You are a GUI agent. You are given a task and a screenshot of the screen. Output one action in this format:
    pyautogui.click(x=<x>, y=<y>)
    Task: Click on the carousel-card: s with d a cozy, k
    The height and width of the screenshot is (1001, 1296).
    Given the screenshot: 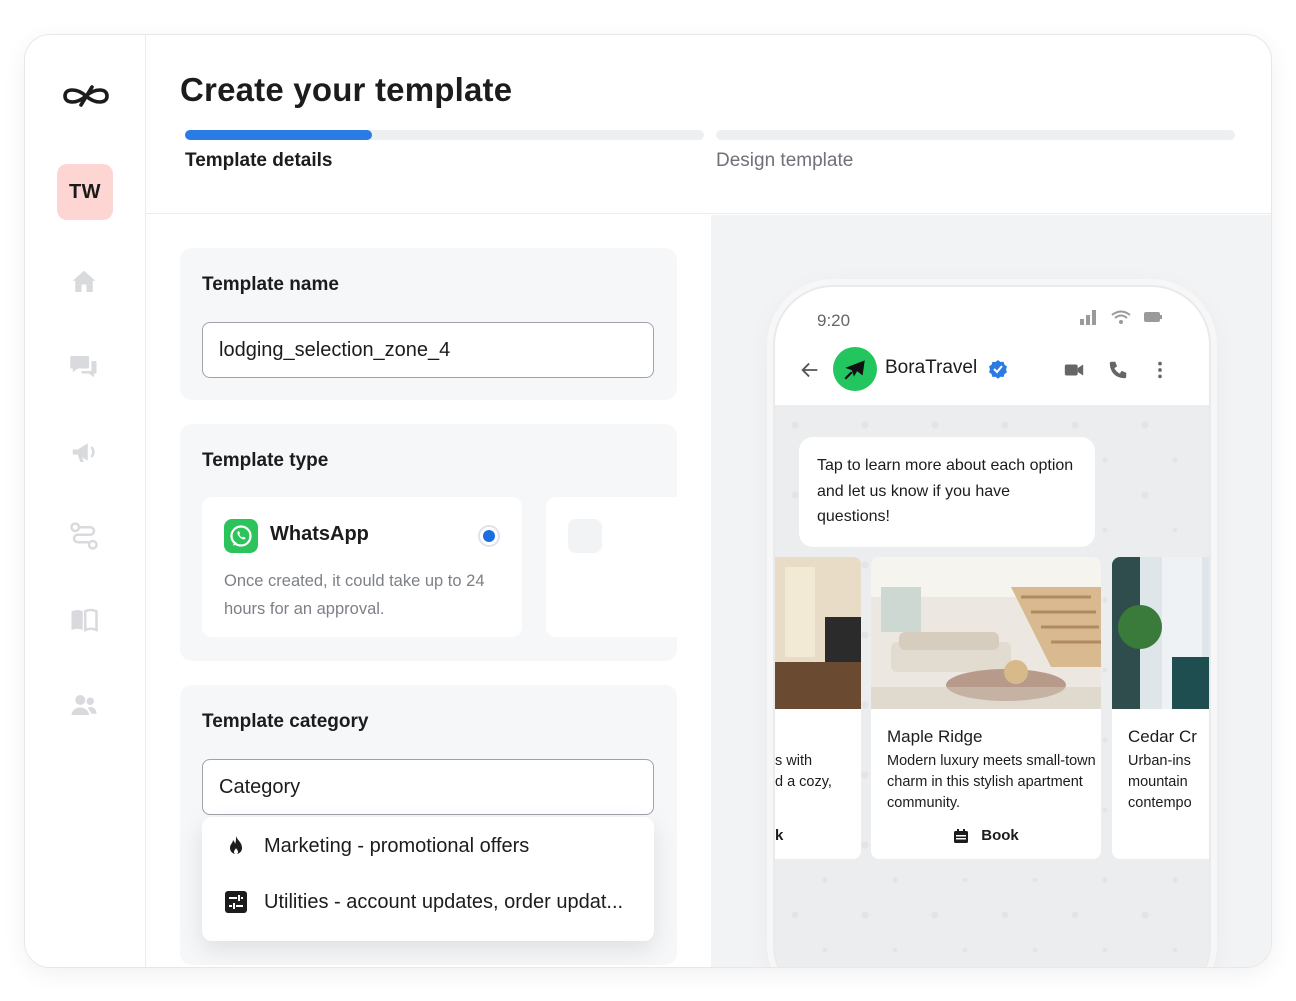 What is the action you would take?
    pyautogui.click(x=818, y=708)
    